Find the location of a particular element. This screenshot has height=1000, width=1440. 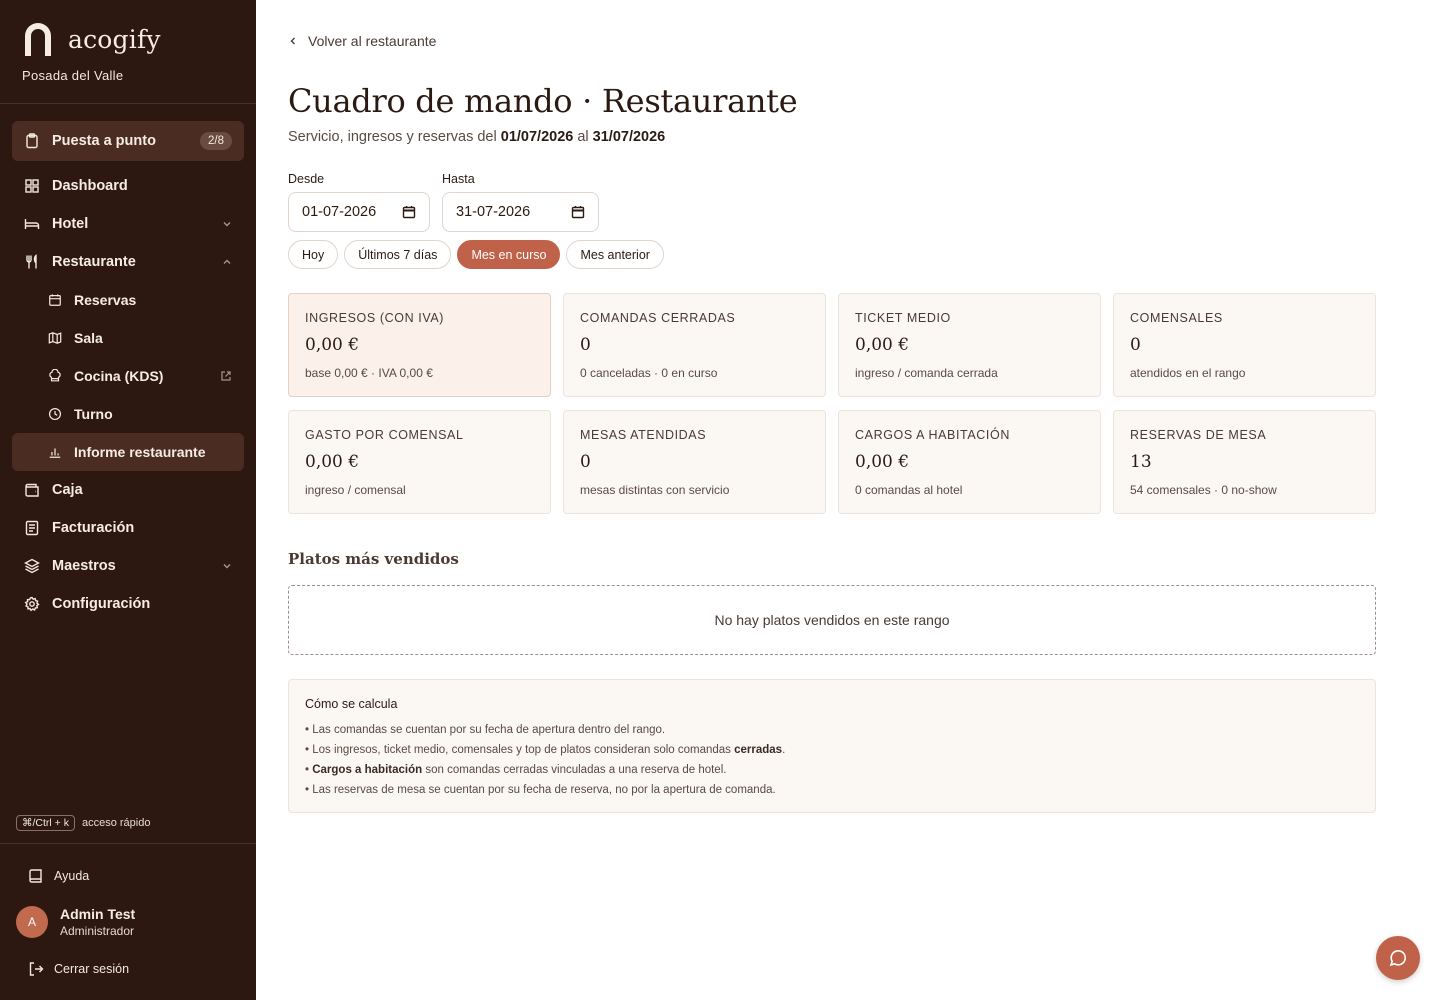

sidebar-item-label: Reservas is located at coordinates (105, 300).